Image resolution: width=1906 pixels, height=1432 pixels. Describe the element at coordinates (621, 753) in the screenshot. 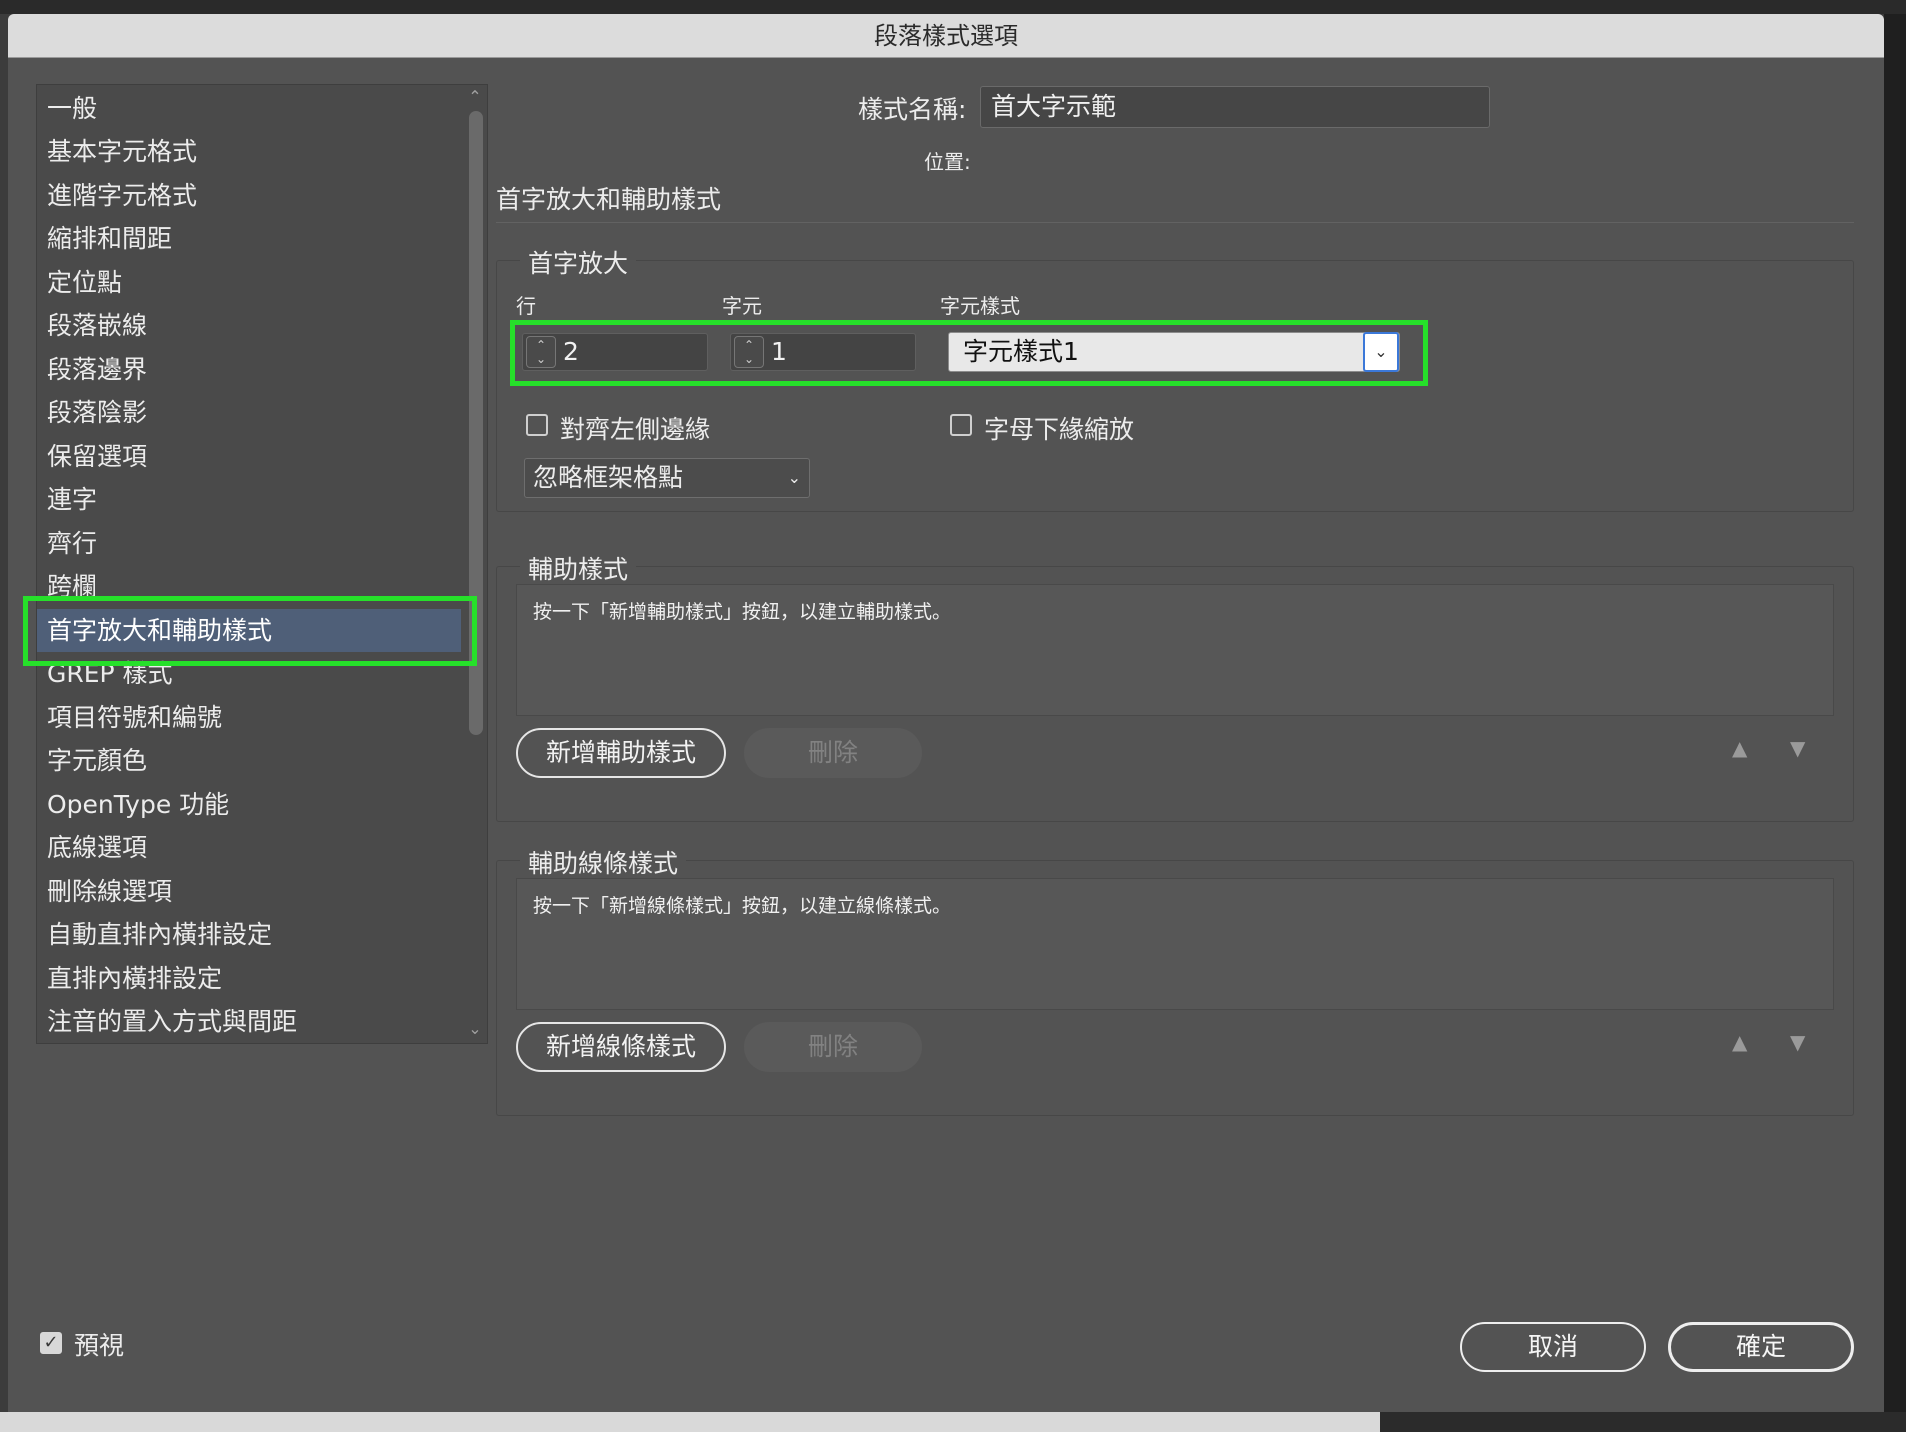

I see `new-nested-style-button: 新增輔助樣式` at that location.